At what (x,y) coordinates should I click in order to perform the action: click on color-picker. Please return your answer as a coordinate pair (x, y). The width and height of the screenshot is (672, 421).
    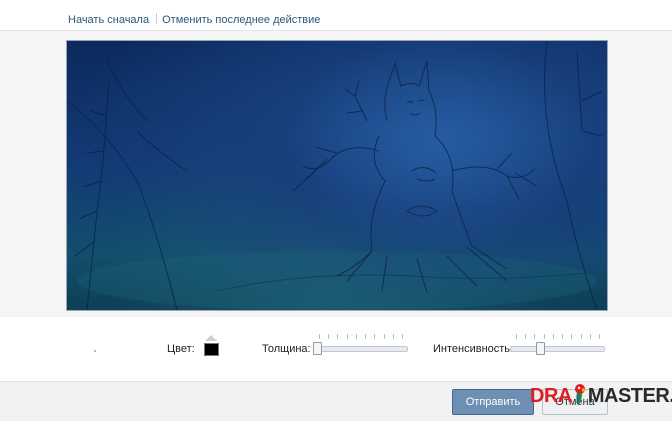
    Looking at the image, I should click on (211, 345).